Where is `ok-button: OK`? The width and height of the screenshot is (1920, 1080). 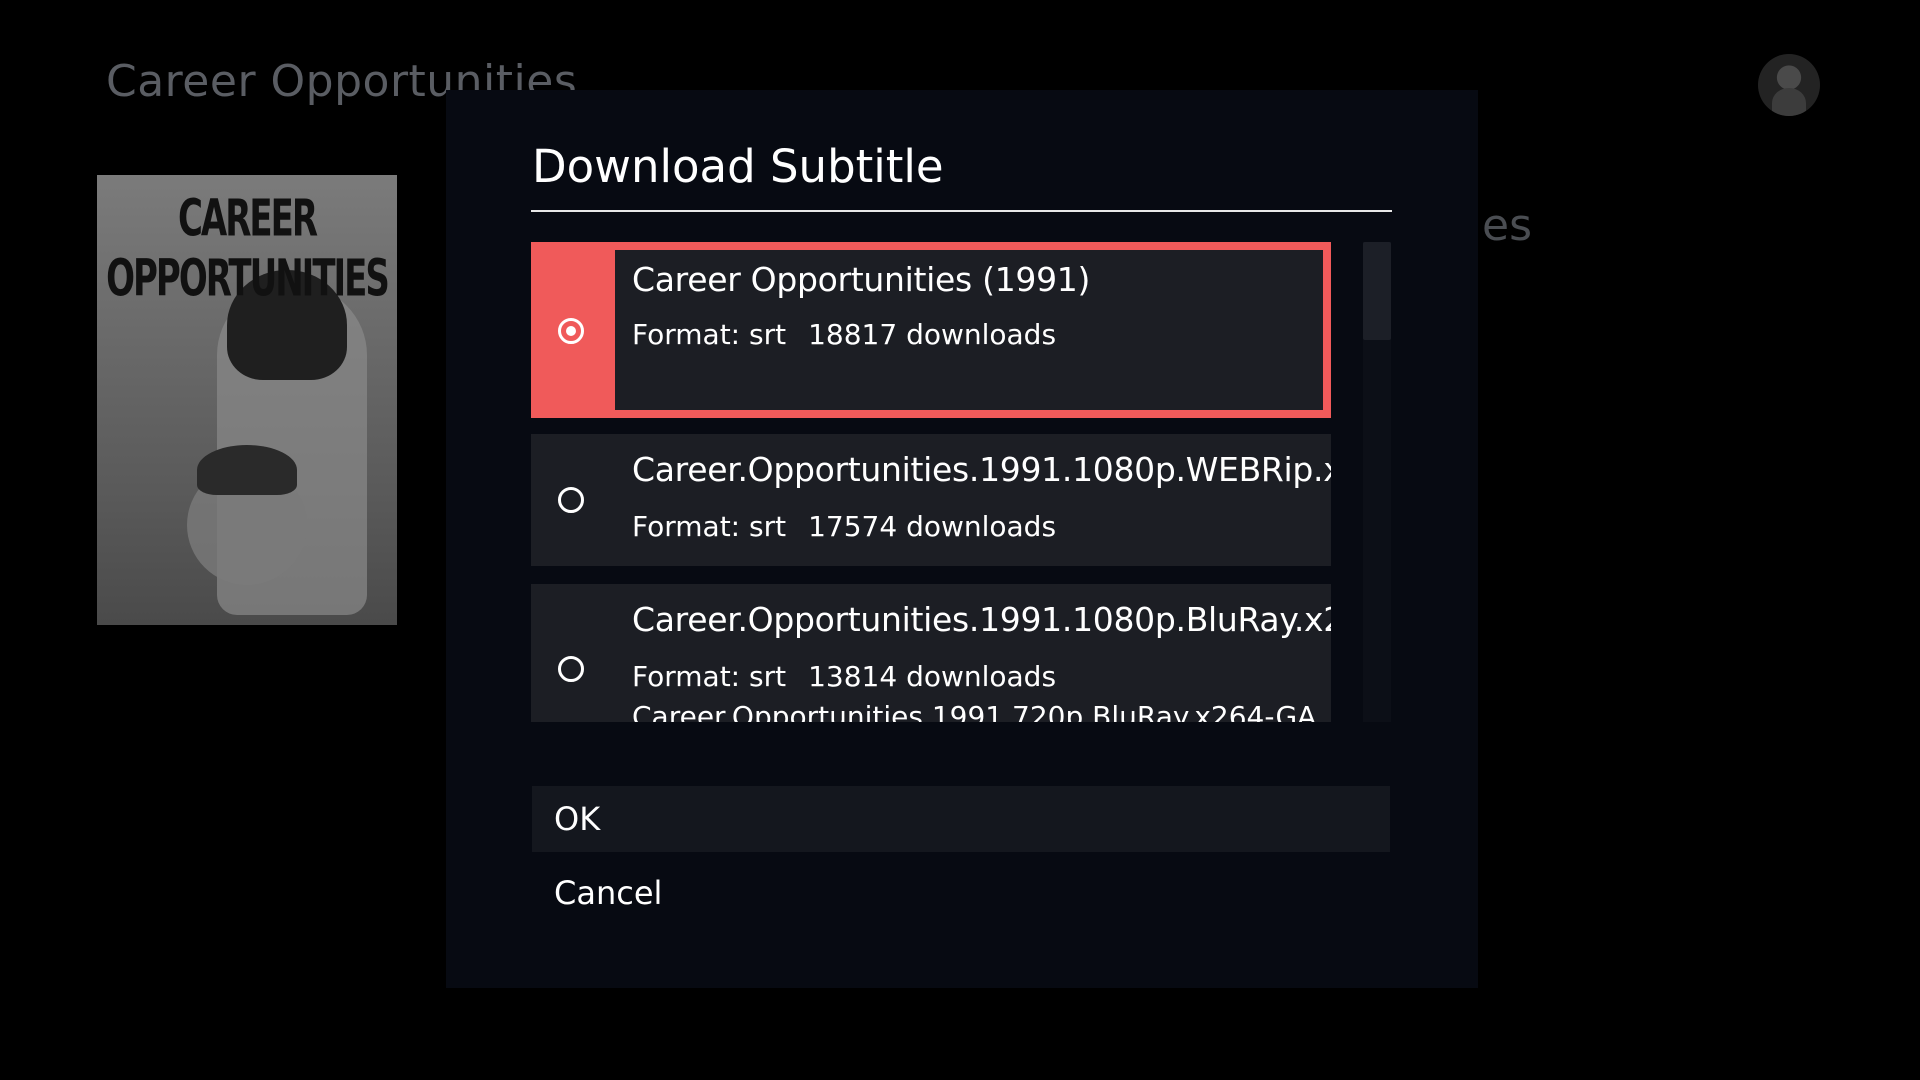 ok-button: OK is located at coordinates (961, 819).